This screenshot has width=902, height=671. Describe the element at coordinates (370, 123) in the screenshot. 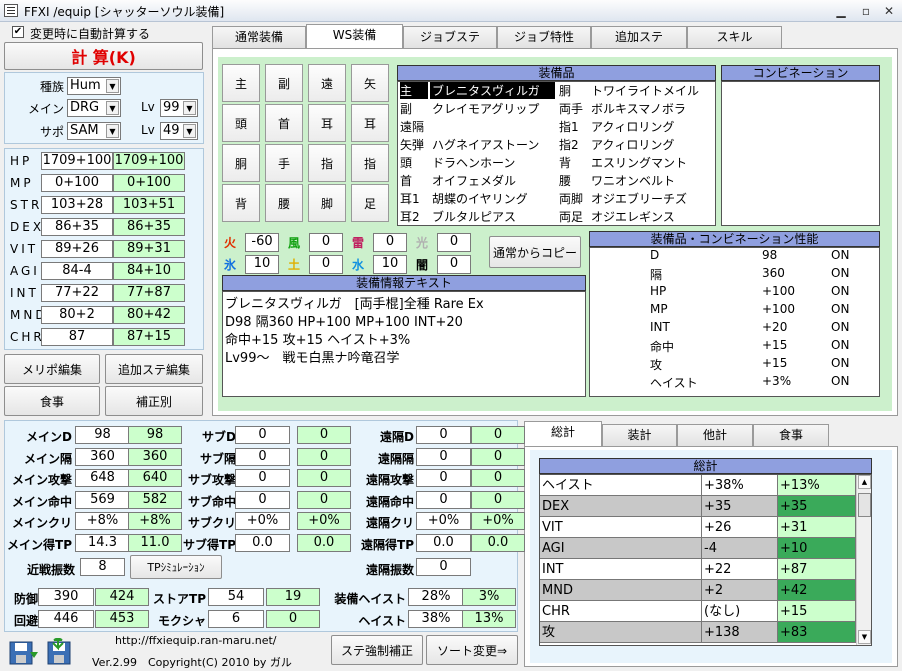

I see `slot-button-7: 耳` at that location.